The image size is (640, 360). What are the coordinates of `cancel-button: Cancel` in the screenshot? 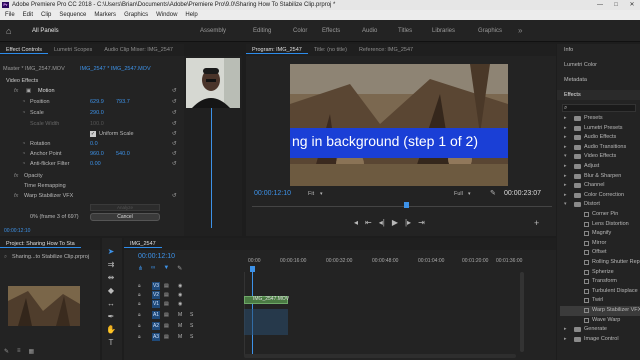 It's located at (125, 217).